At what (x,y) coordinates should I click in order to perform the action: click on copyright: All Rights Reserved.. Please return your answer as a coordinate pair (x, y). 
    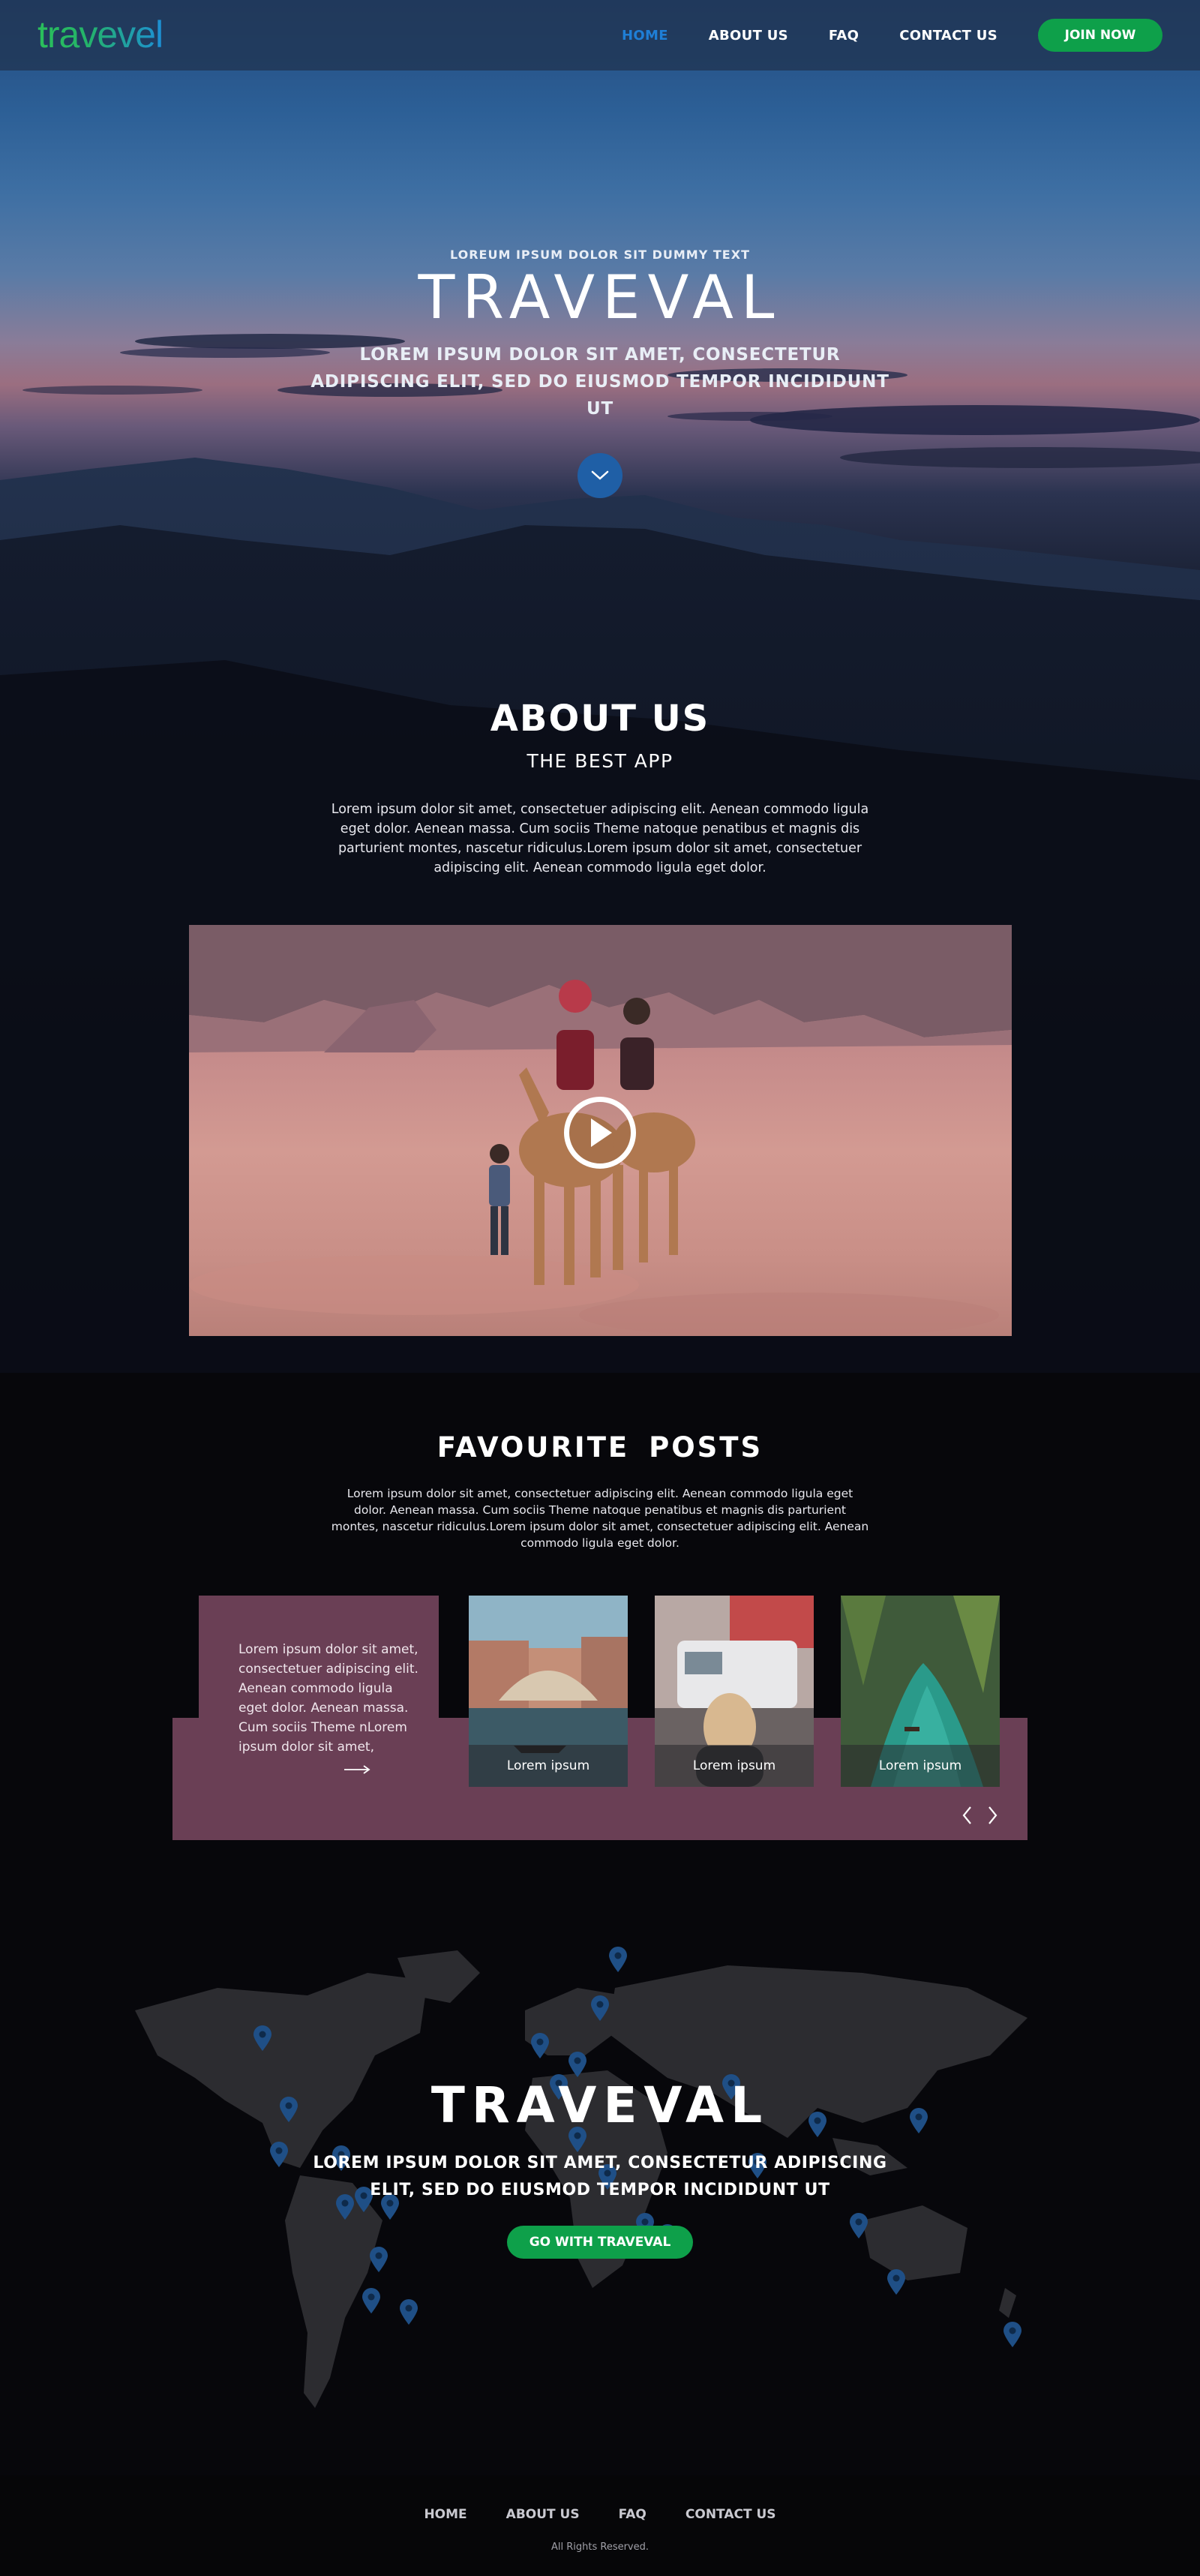
    Looking at the image, I should click on (600, 2547).